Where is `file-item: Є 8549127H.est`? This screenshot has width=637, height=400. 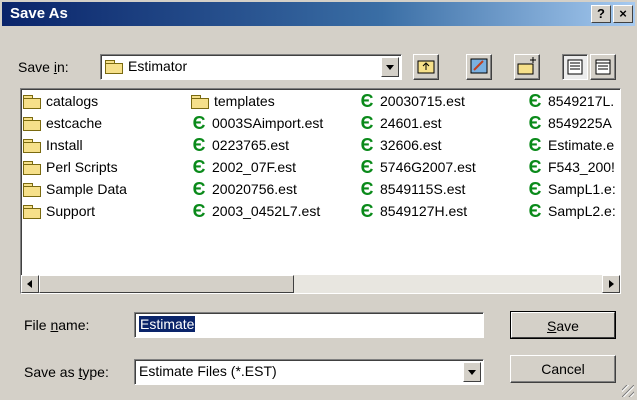
file-item: Є 8549127H.est is located at coordinates (413, 211).